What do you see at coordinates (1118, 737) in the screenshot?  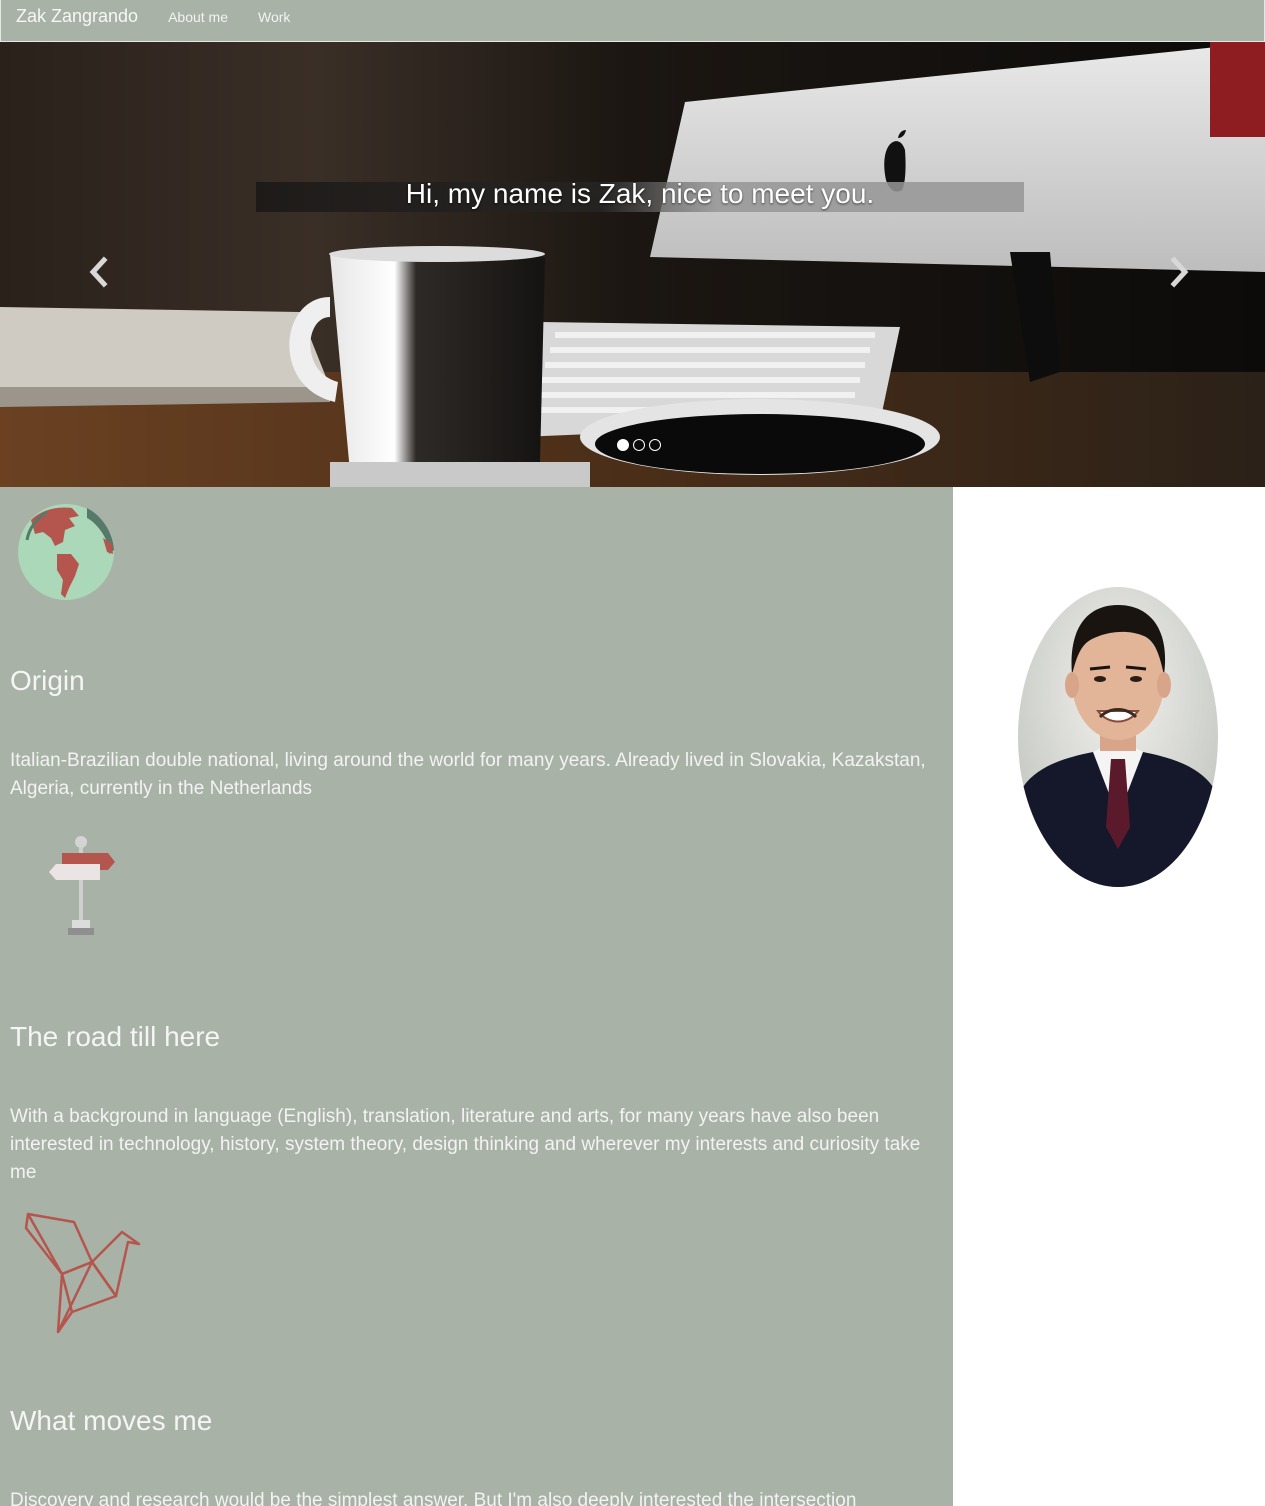 I see `profile-photo` at bounding box center [1118, 737].